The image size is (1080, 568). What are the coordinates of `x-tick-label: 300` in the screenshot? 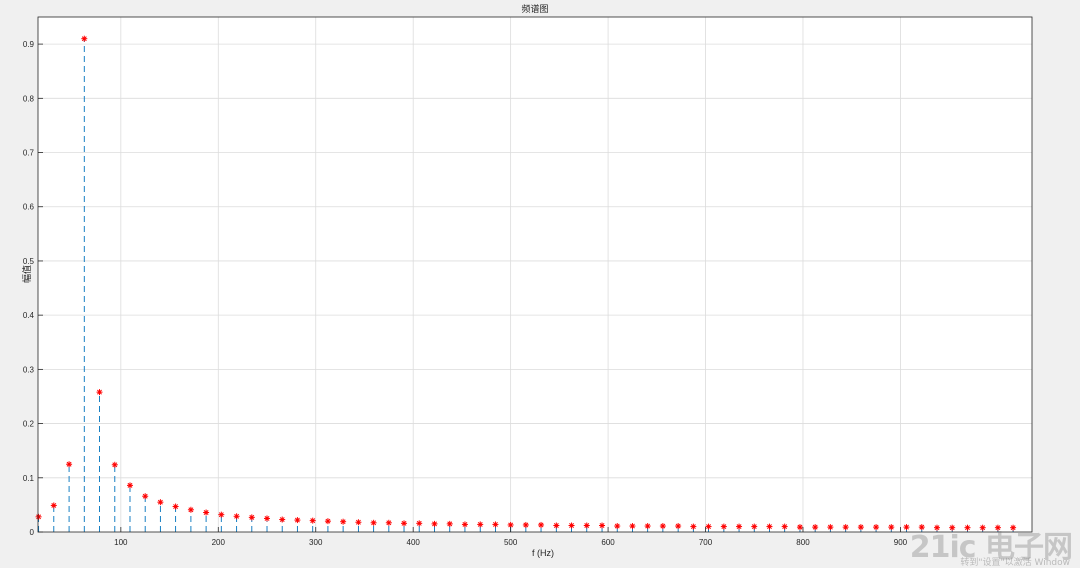 It's located at (316, 542).